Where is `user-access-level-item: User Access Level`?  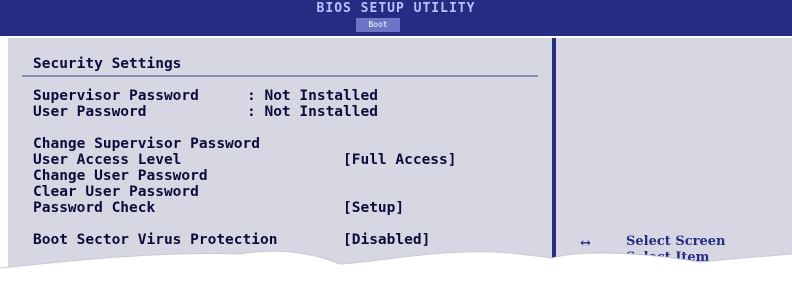 user-access-level-item: User Access Level is located at coordinates (107, 160).